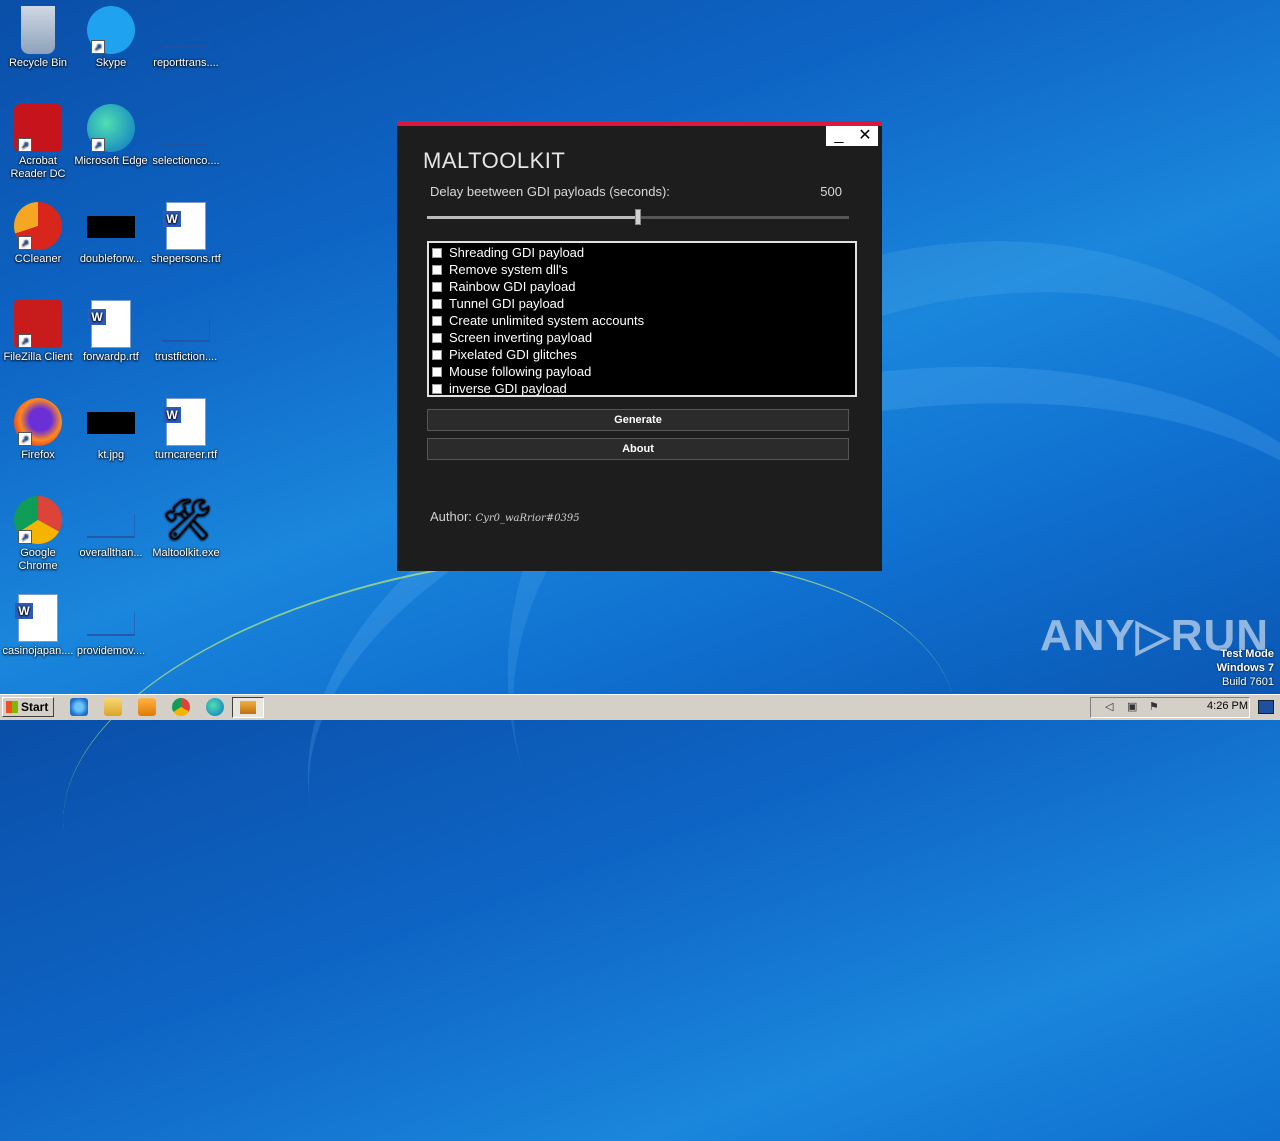 The image size is (1280, 1141). What do you see at coordinates (181, 707) in the screenshot?
I see `chrome-icon` at bounding box center [181, 707].